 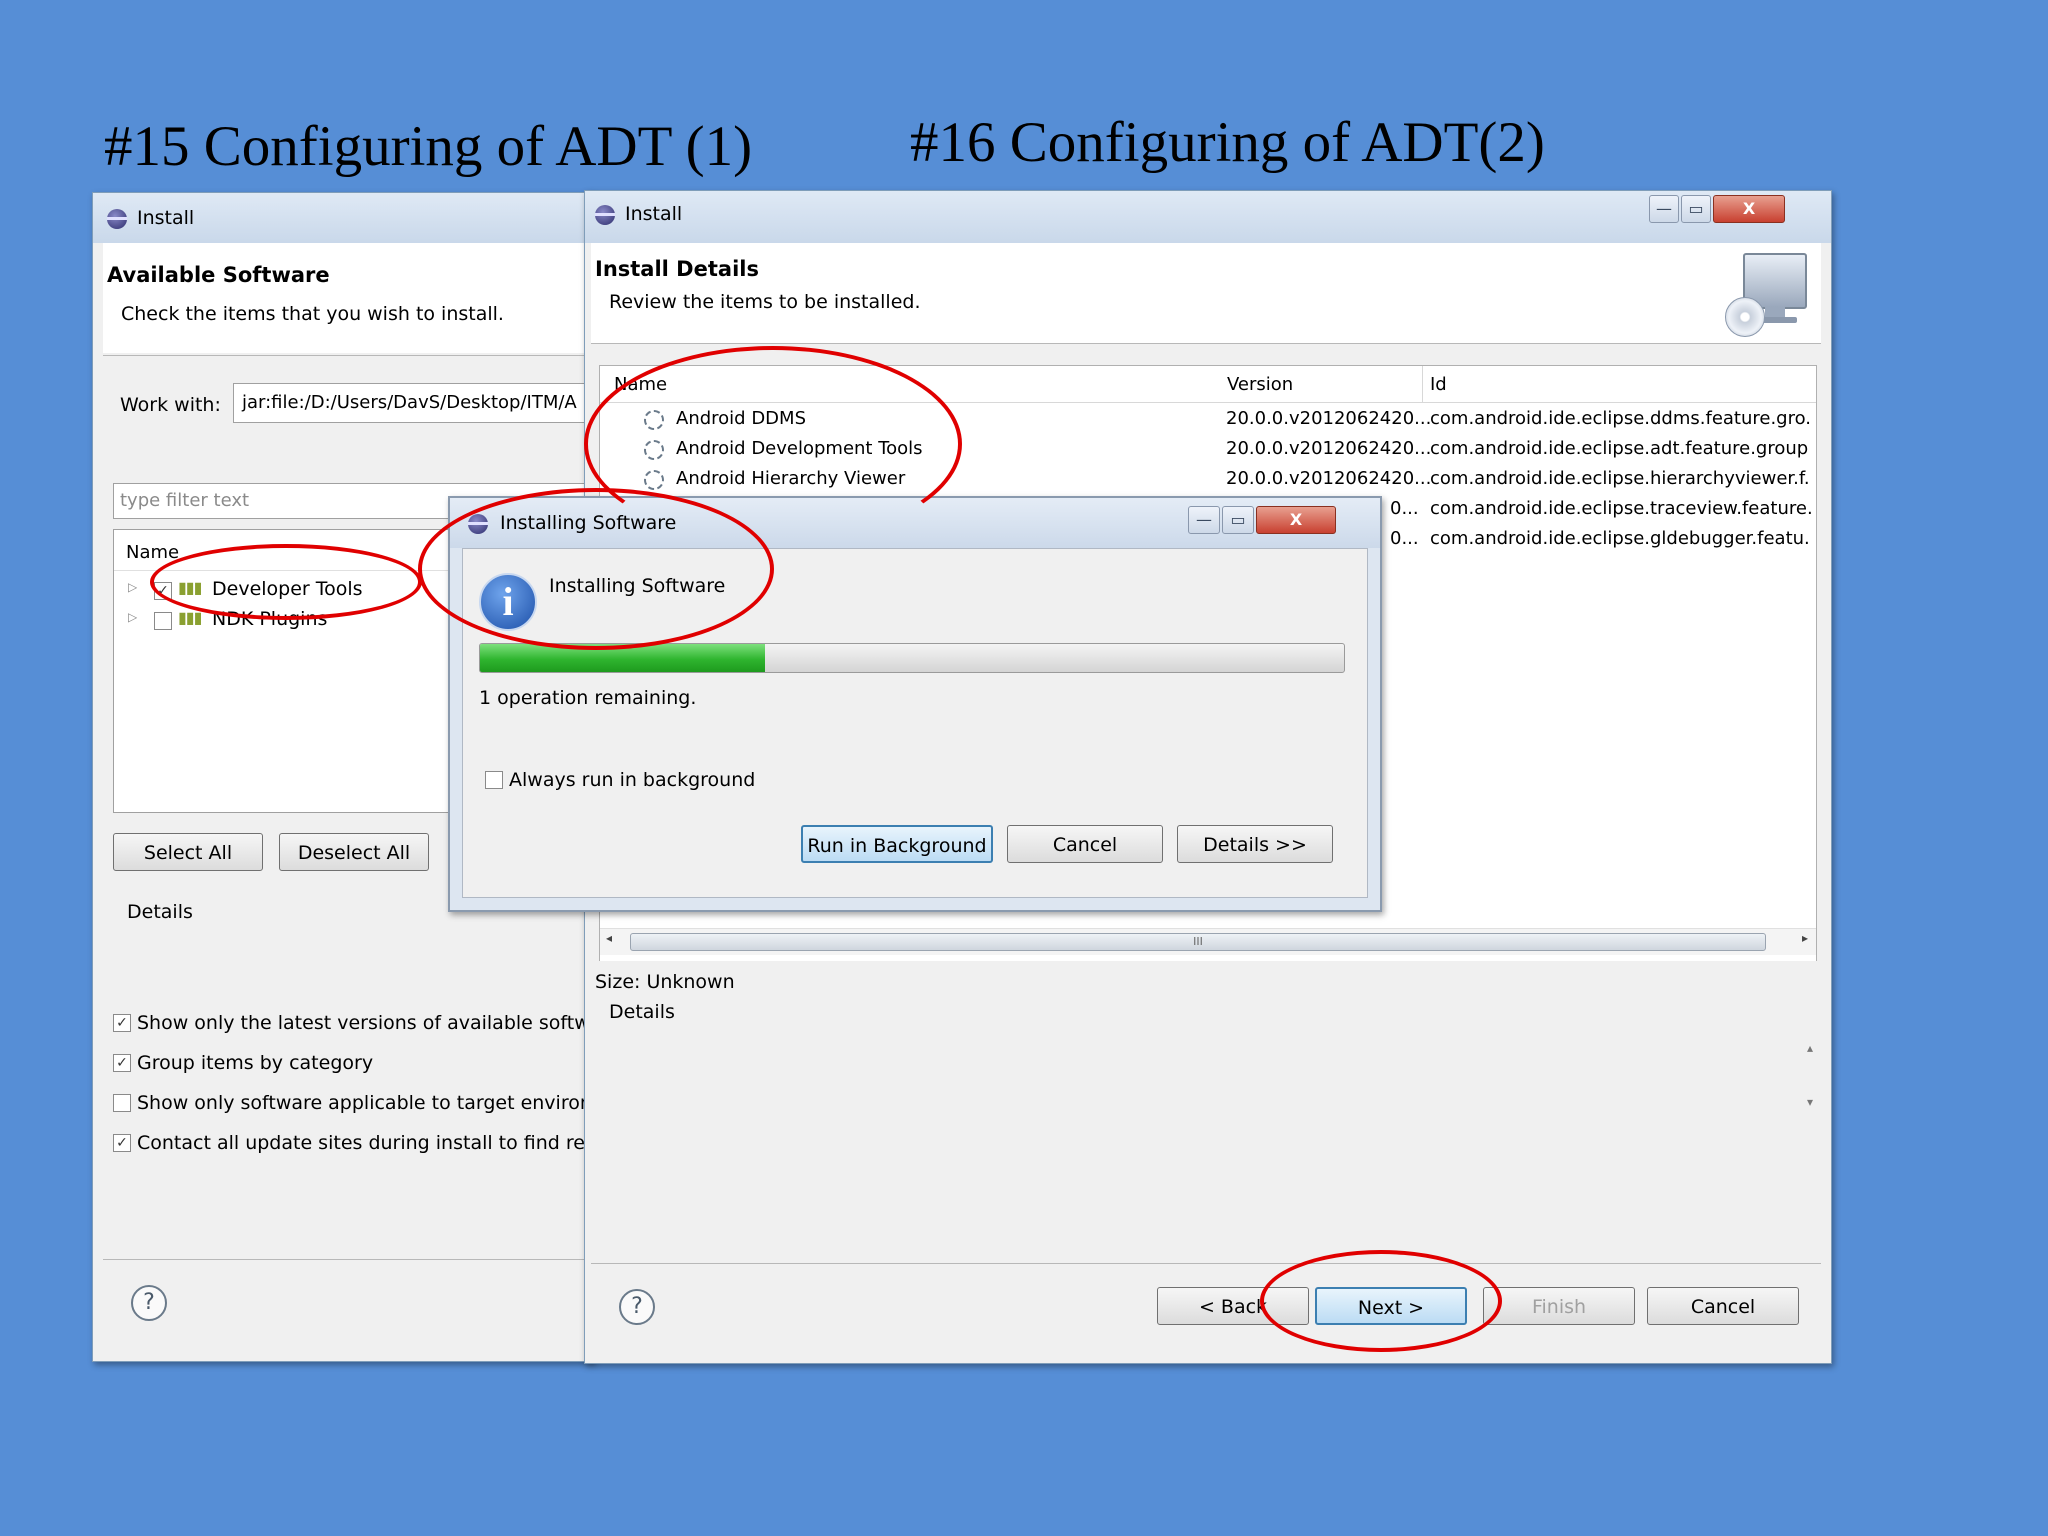 What do you see at coordinates (343, 218) in the screenshot?
I see `title-bar: Install` at bounding box center [343, 218].